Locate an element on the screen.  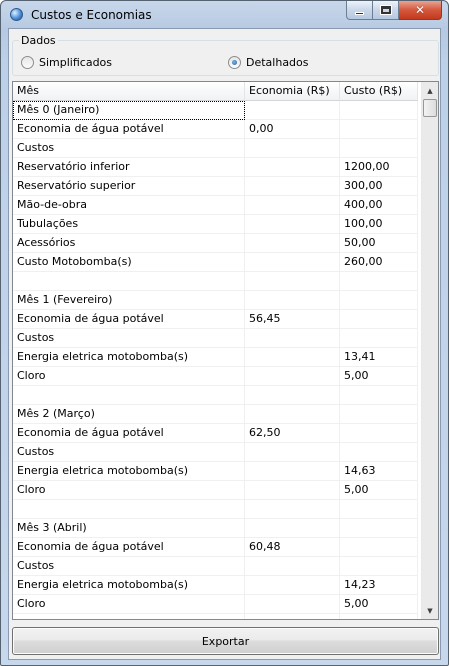
table-row: Acessórios 50,00 is located at coordinates (215, 243).